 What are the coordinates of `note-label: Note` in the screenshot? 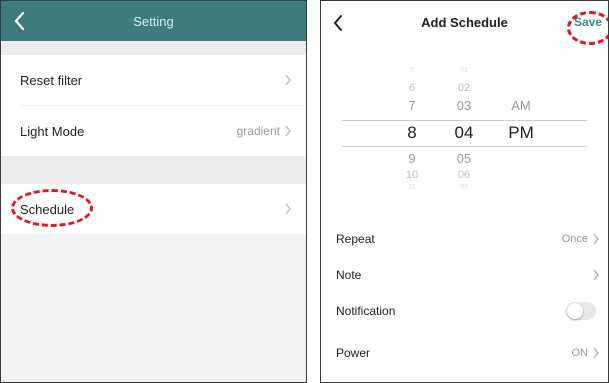 It's located at (349, 275).